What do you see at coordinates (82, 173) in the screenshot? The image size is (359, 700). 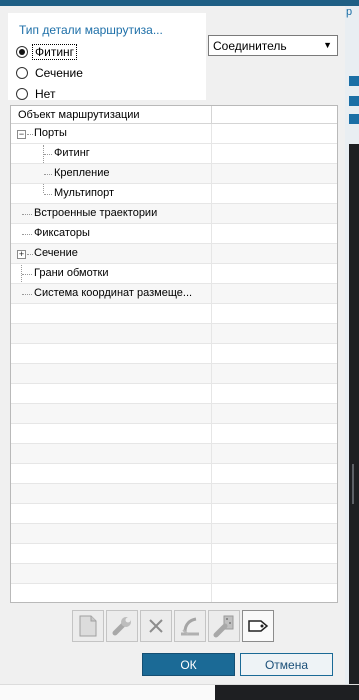 I see `tree-item-mount: Крепление` at bounding box center [82, 173].